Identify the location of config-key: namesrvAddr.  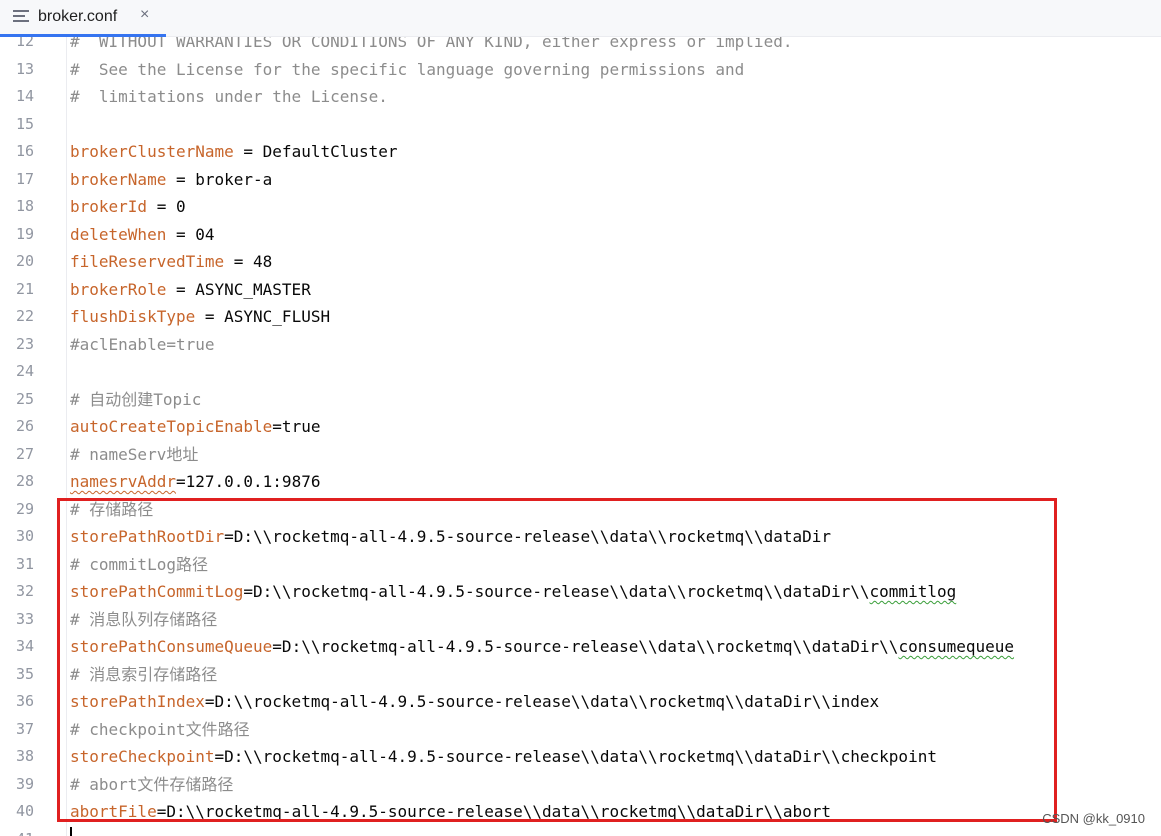
(123, 481).